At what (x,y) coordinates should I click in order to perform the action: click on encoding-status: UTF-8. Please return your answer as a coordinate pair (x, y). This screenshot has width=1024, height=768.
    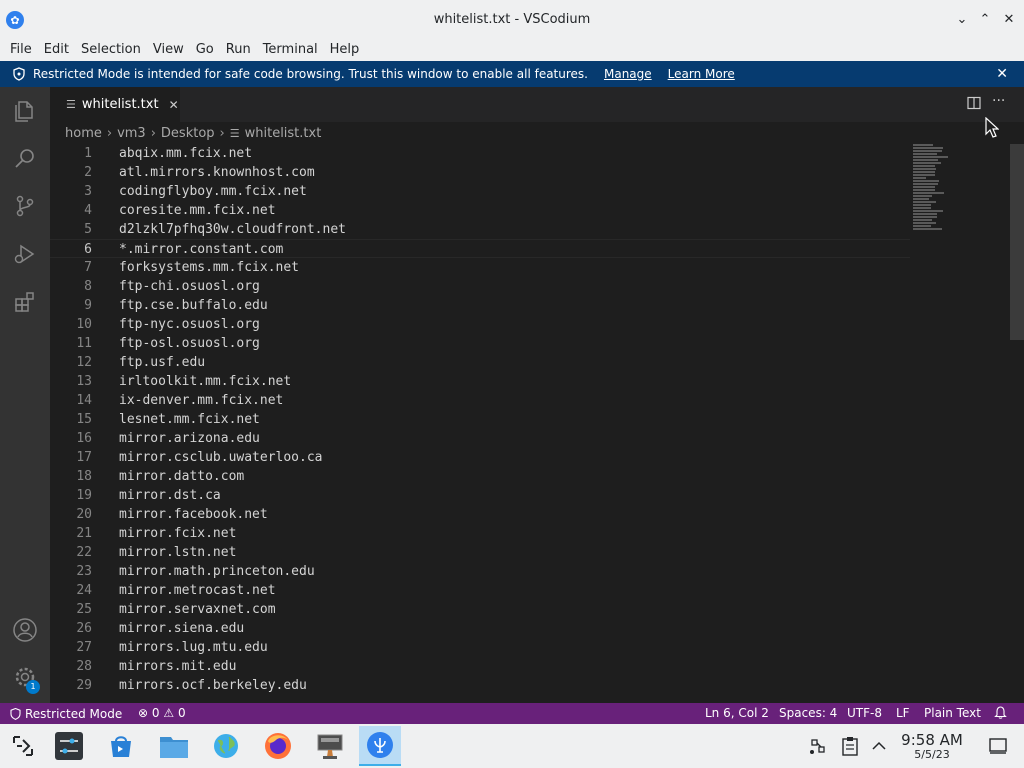
    Looking at the image, I should click on (864, 713).